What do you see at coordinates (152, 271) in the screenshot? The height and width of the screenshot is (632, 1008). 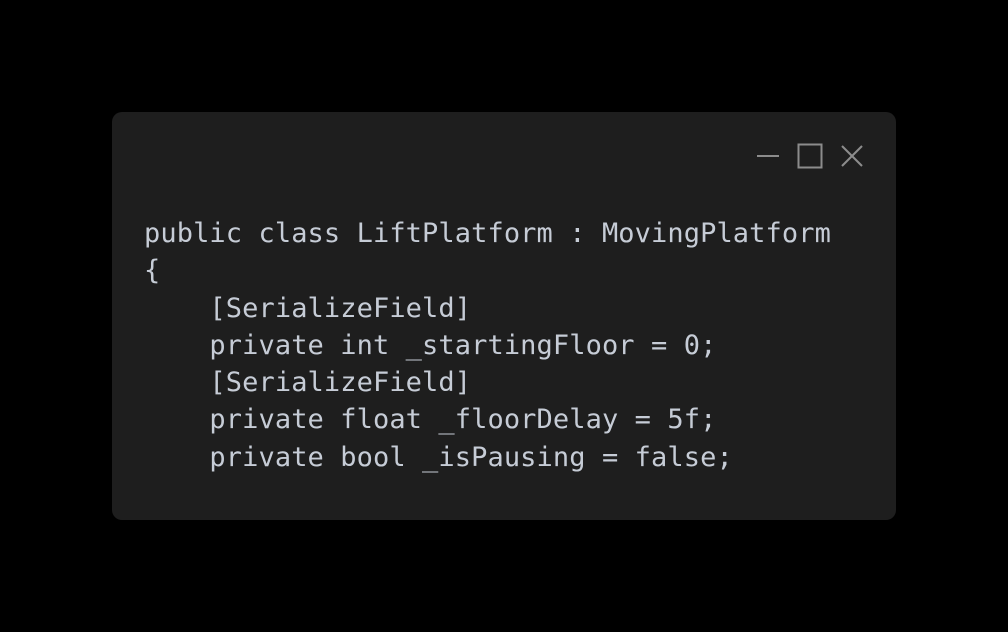 I see `code-line: {` at bounding box center [152, 271].